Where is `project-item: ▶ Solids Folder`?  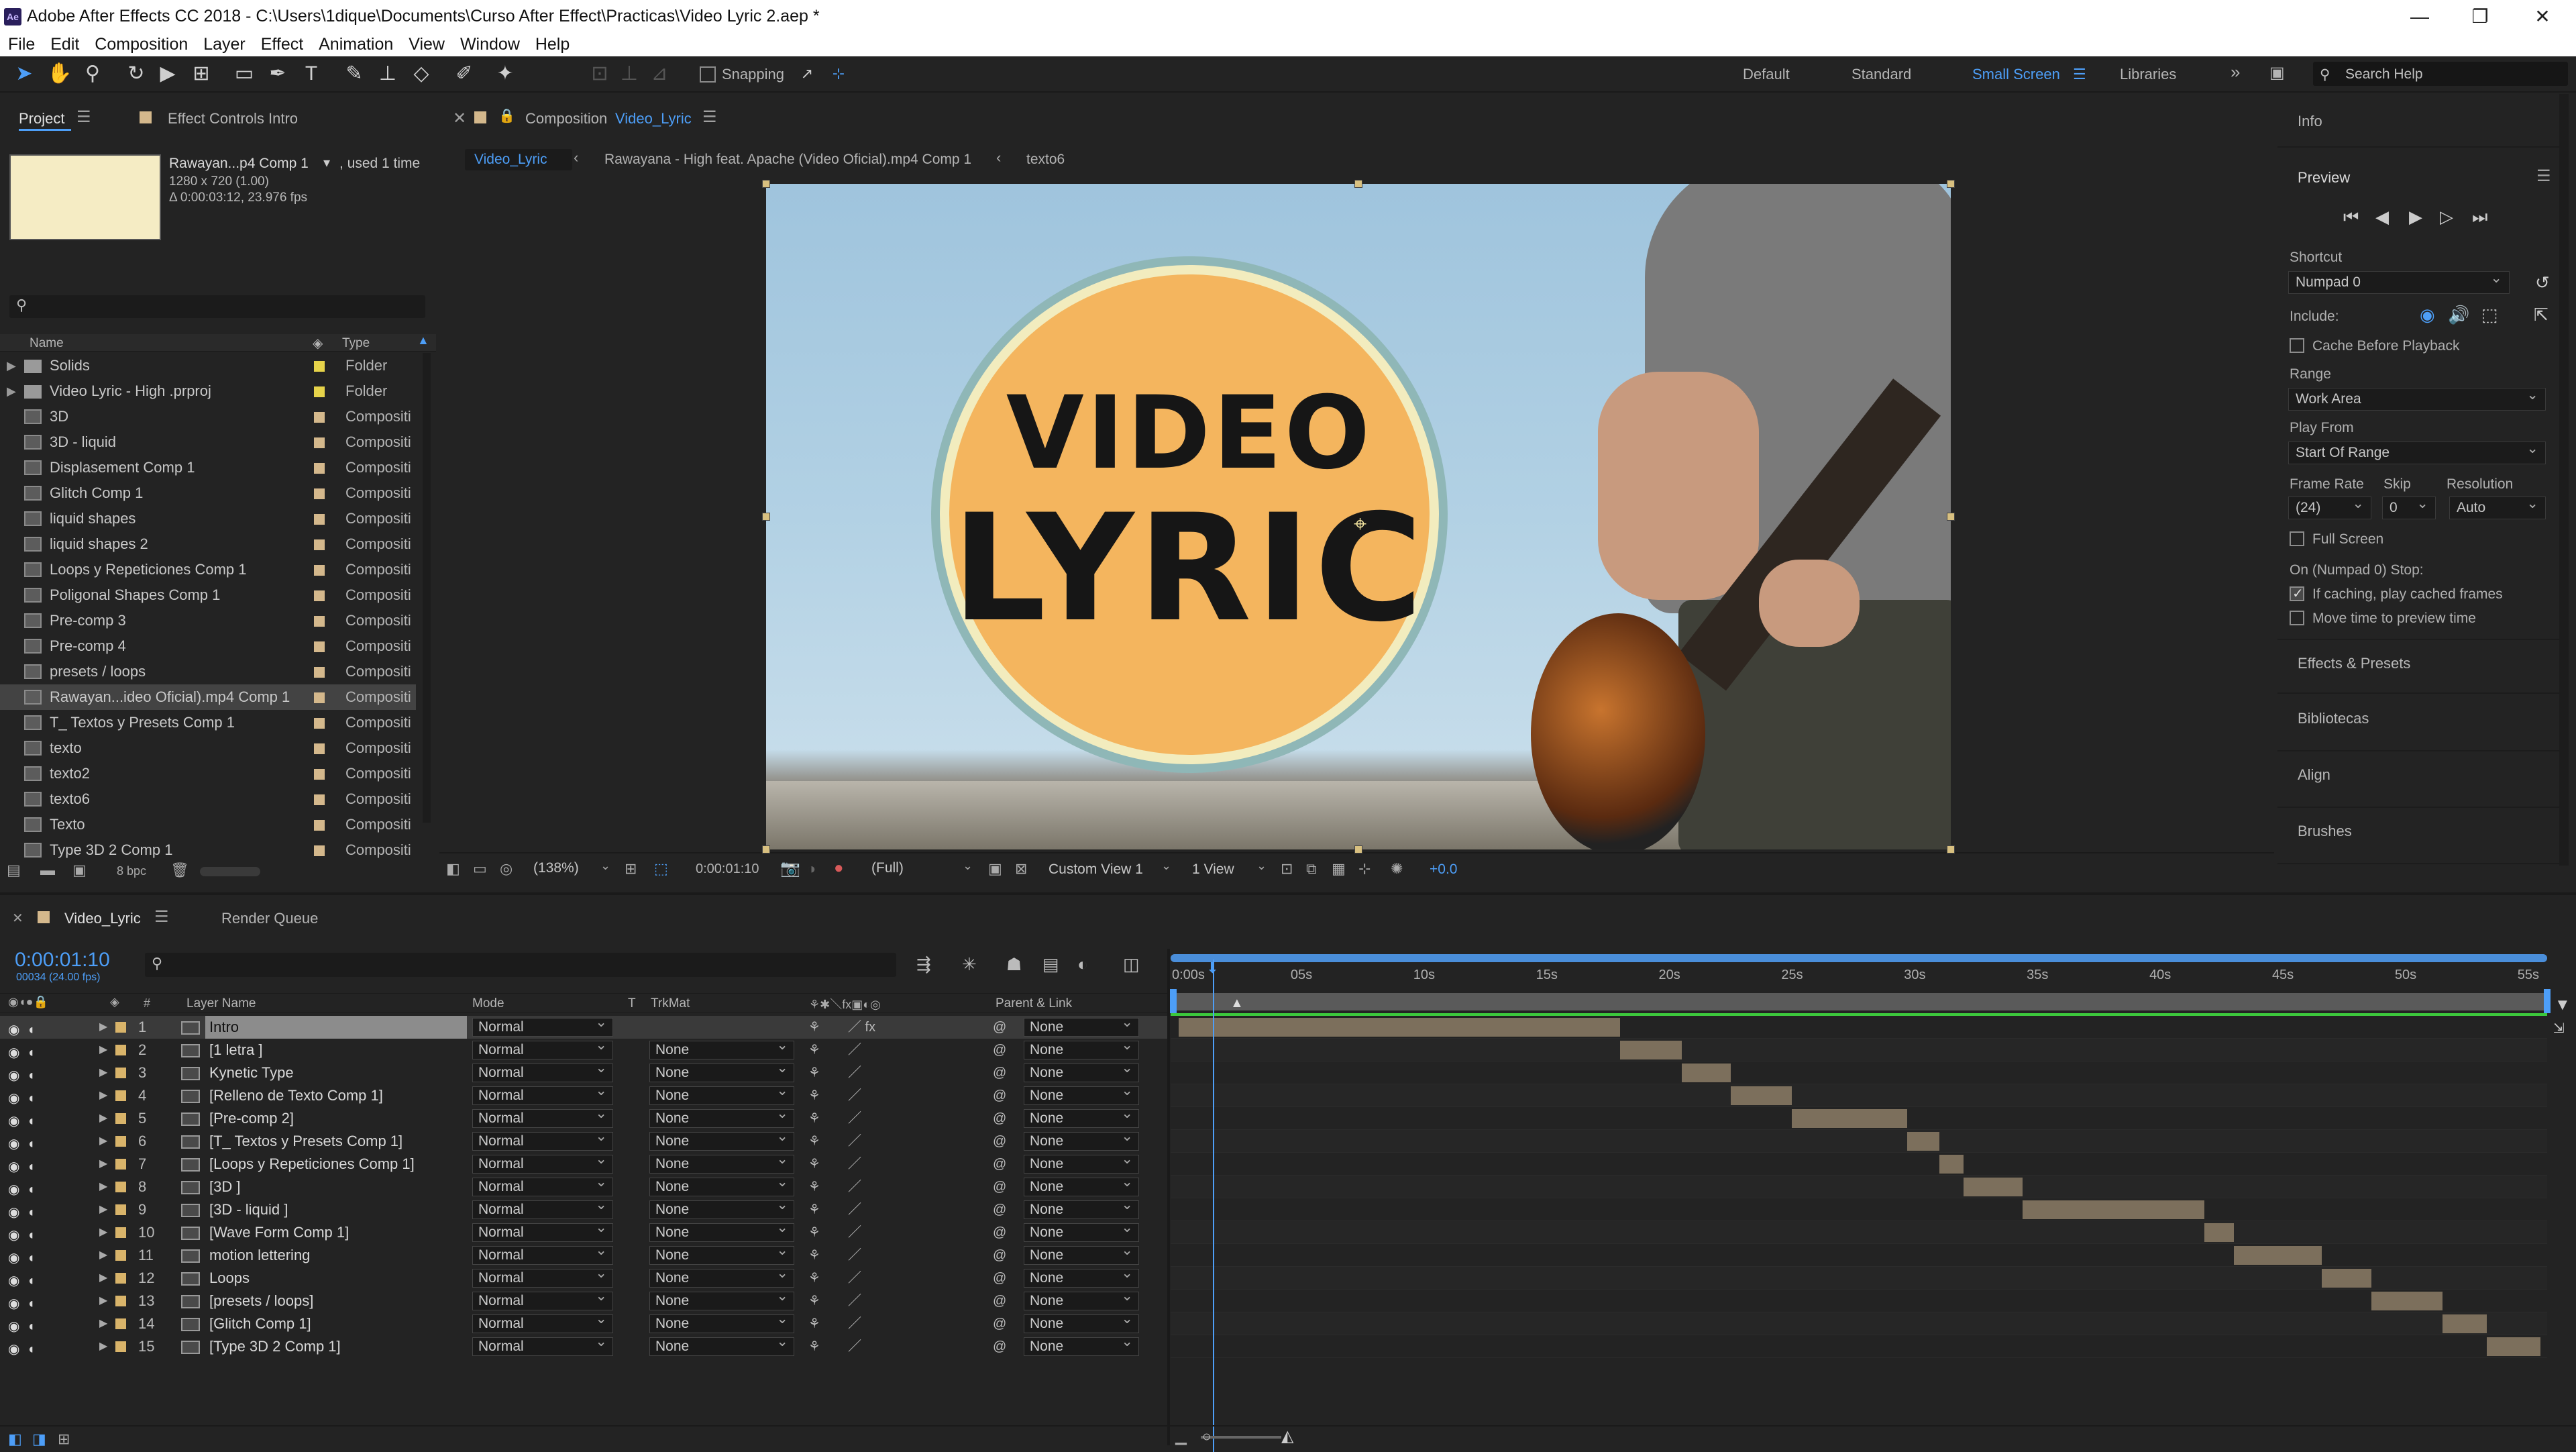
project-item: ▶ Solids Folder is located at coordinates (208, 366).